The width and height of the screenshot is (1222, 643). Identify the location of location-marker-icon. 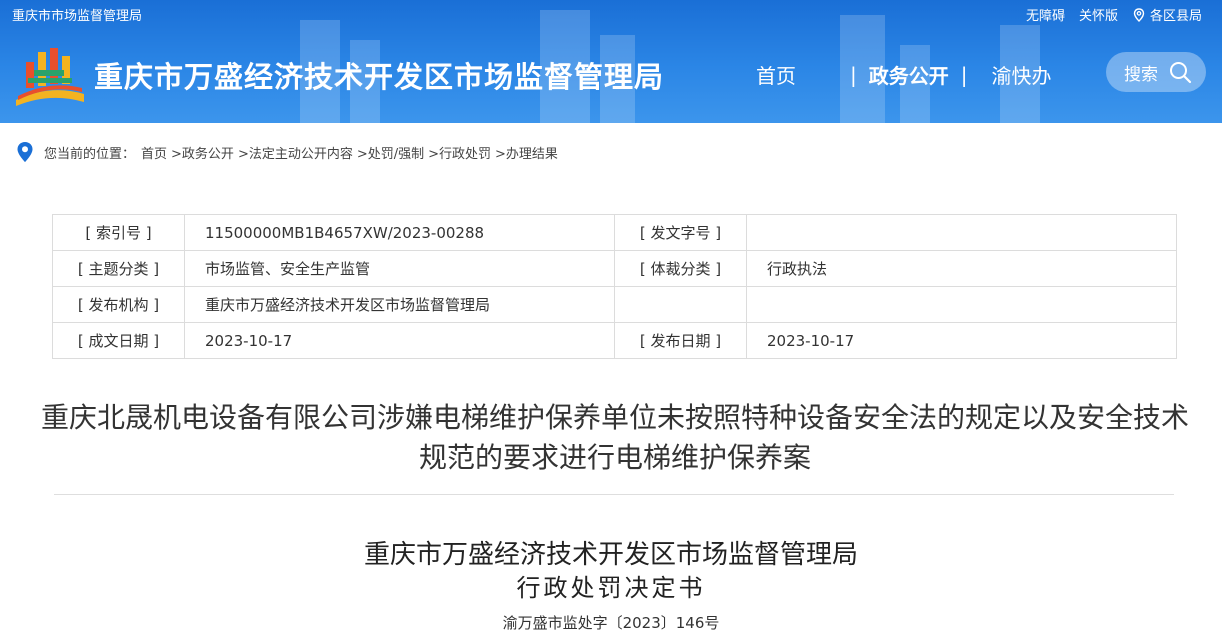
(25, 152).